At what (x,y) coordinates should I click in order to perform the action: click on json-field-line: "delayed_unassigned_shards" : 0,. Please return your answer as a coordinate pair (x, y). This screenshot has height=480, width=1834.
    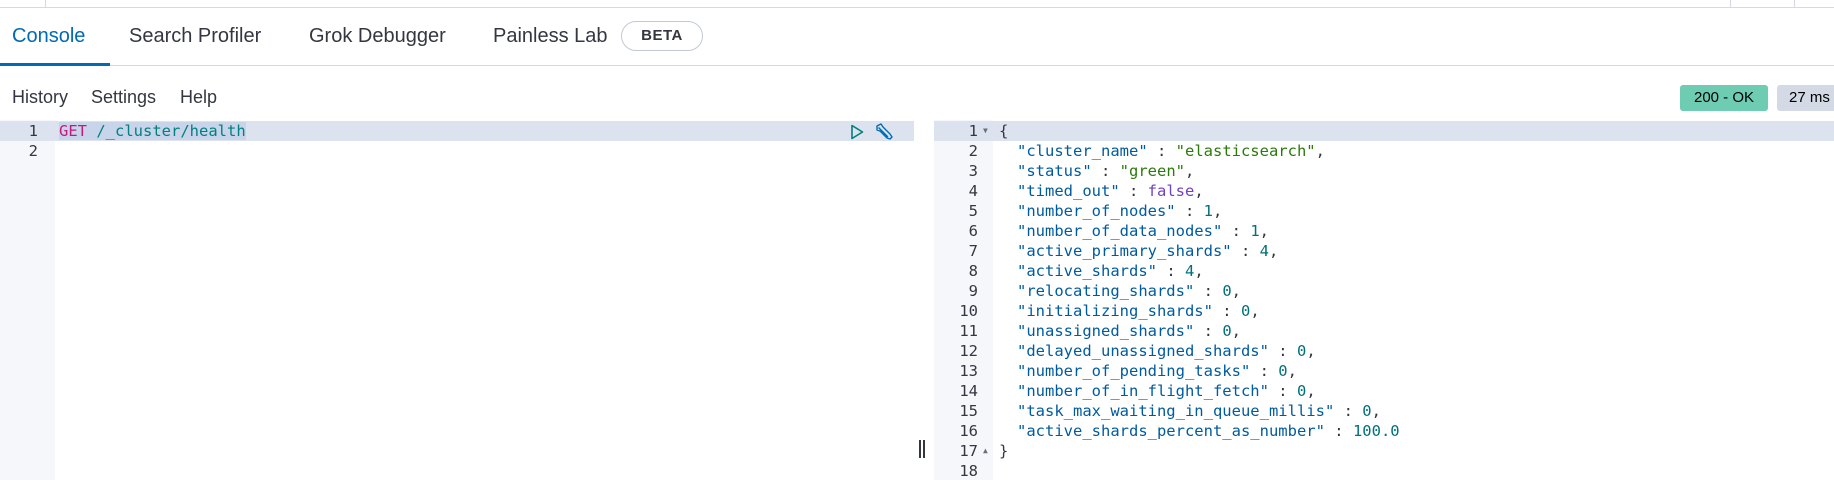
    Looking at the image, I should click on (1166, 351).